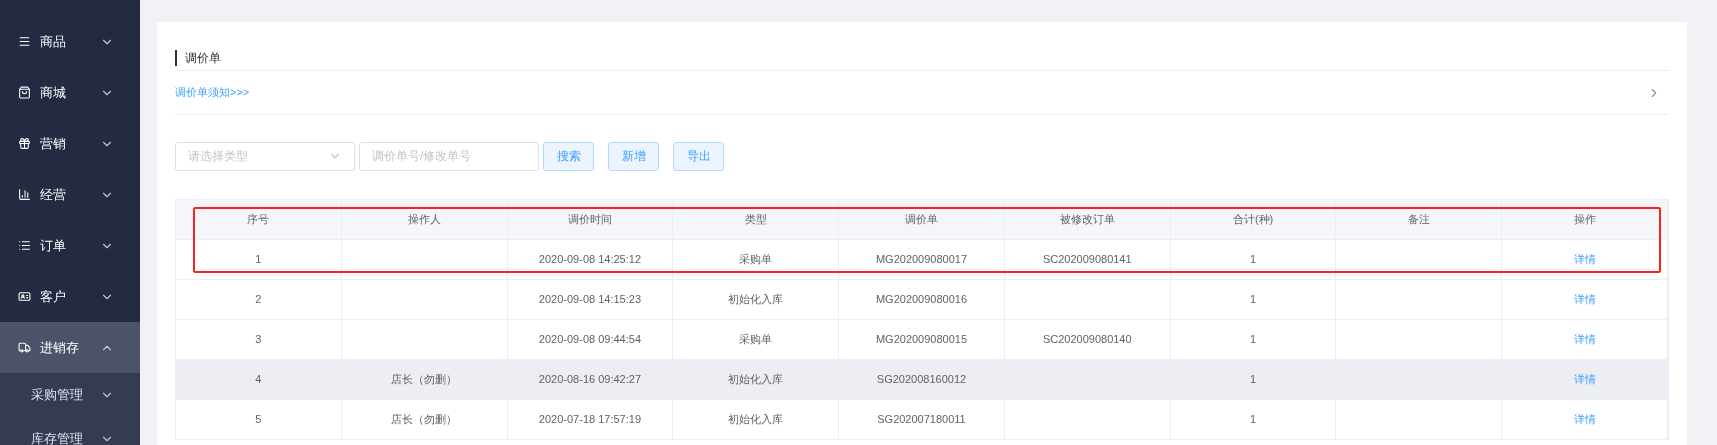 The height and width of the screenshot is (445, 1717). I want to click on sidebar-item: 进销存, so click(70, 347).